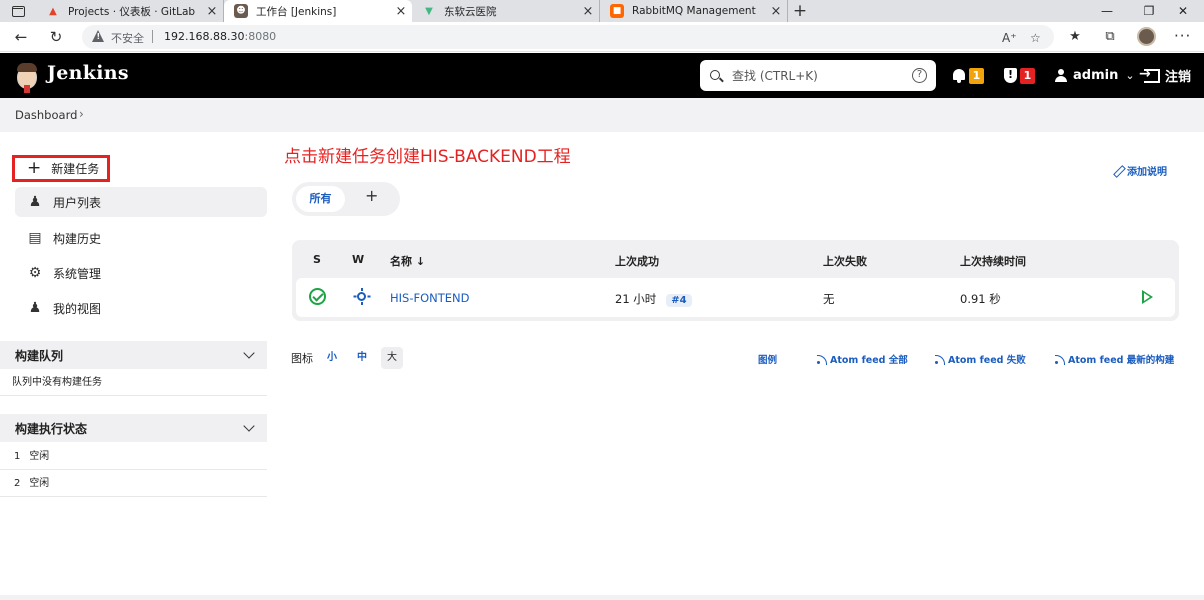 The image size is (1204, 600). What do you see at coordinates (602, 115) in the screenshot?
I see `breadcrumb: Dashboard ›` at bounding box center [602, 115].